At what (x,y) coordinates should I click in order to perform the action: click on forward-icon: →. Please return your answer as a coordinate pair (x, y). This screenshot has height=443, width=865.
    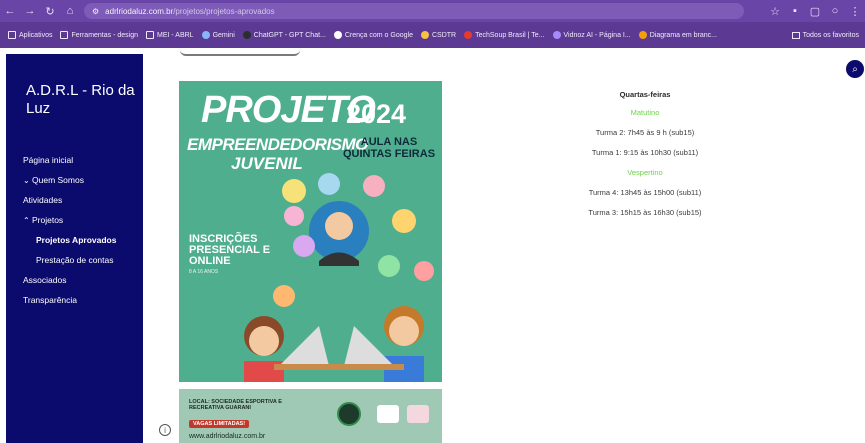
    Looking at the image, I should click on (30, 11).